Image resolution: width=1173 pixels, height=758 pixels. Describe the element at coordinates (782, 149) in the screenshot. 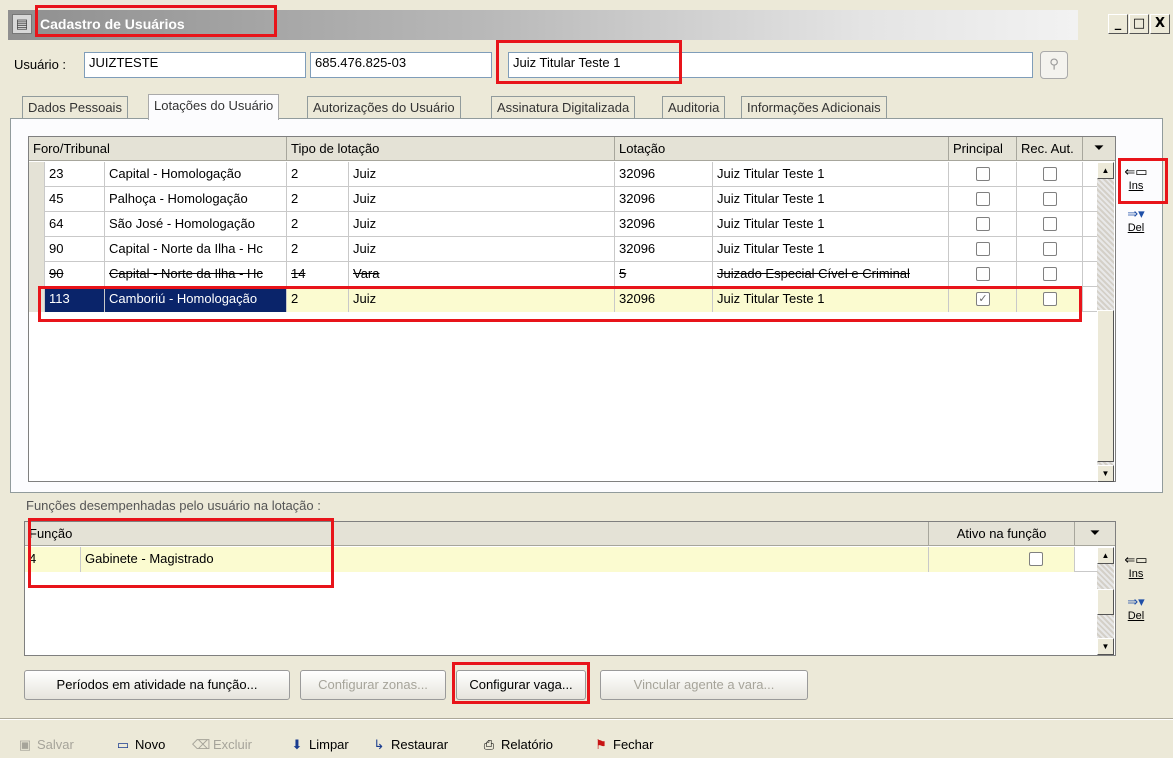

I see `column-header-lotacao: Lotação` at that location.